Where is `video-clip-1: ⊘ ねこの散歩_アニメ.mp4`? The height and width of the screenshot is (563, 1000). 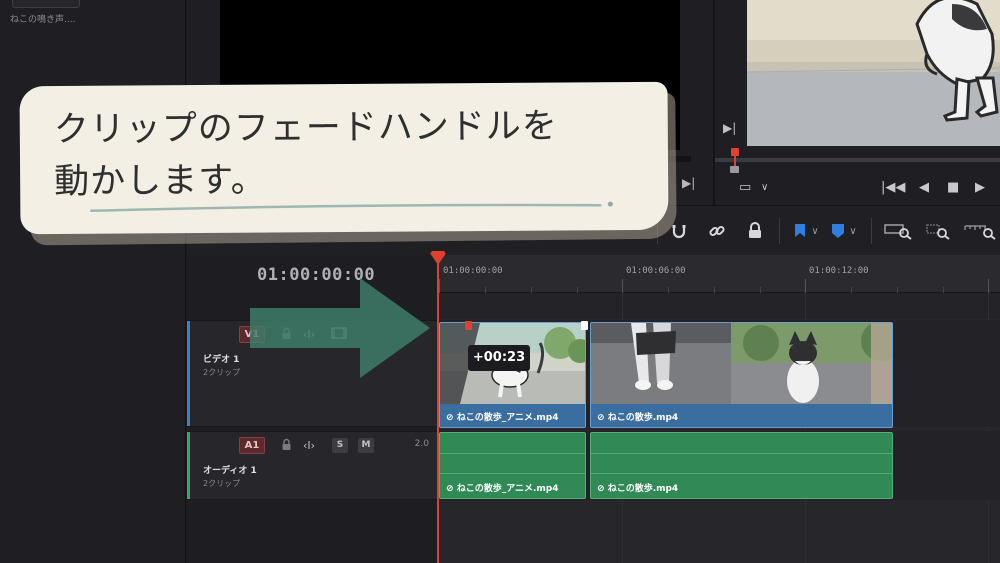 video-clip-1: ⊘ ねこの散歩_アニメ.mp4 is located at coordinates (512, 375).